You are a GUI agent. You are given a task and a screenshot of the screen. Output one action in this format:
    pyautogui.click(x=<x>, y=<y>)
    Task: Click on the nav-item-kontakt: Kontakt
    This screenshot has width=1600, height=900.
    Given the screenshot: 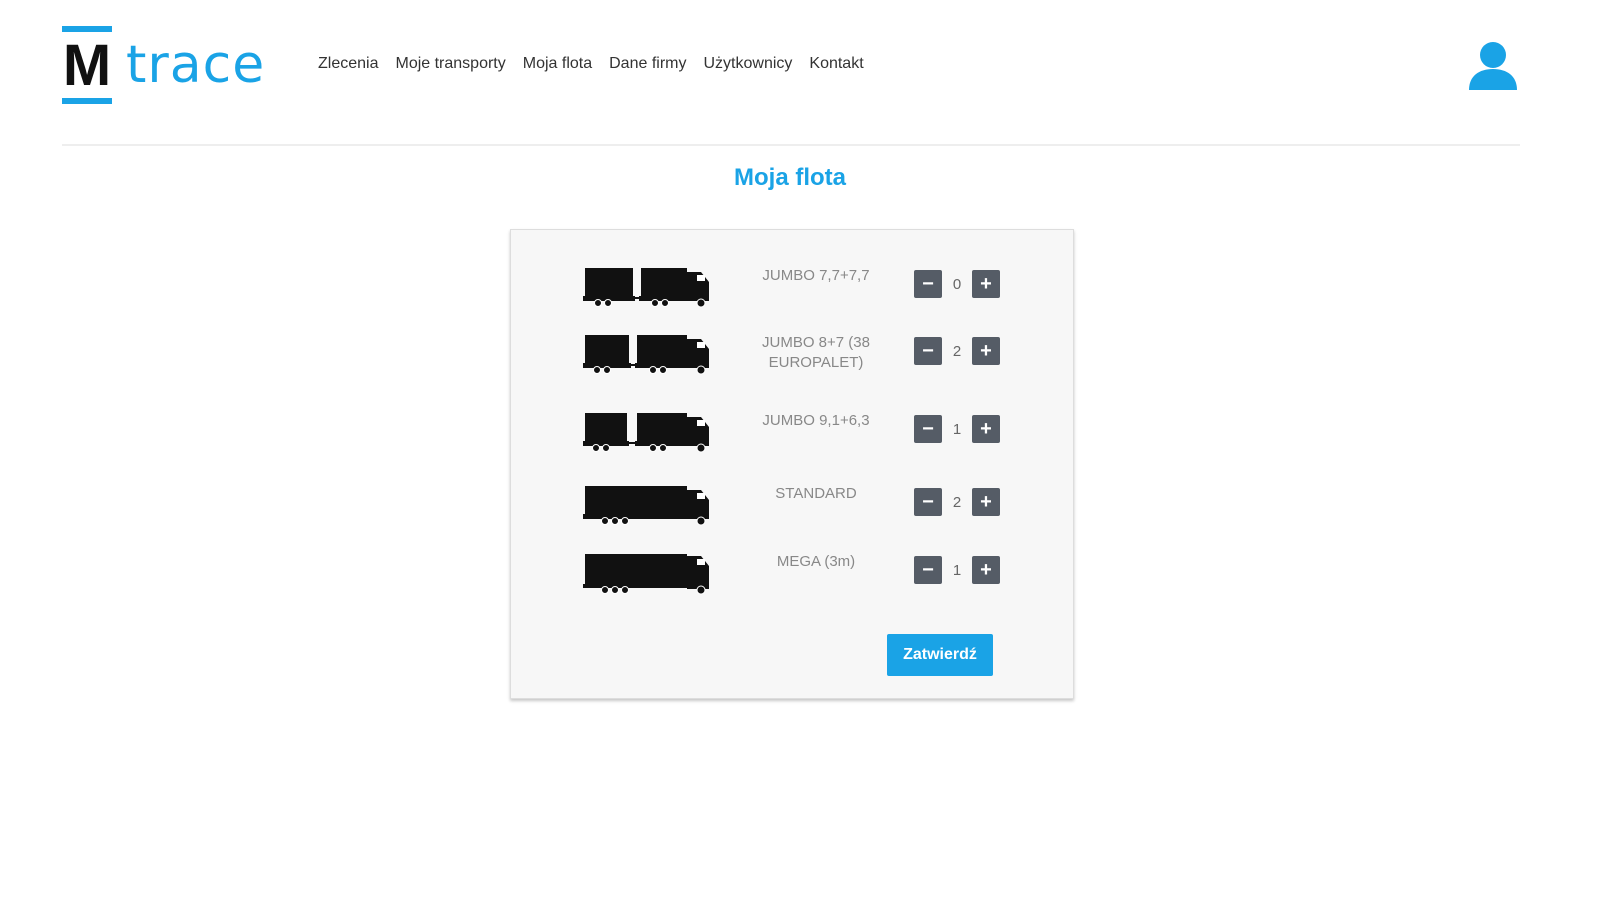 What is the action you would take?
    pyautogui.click(x=836, y=64)
    